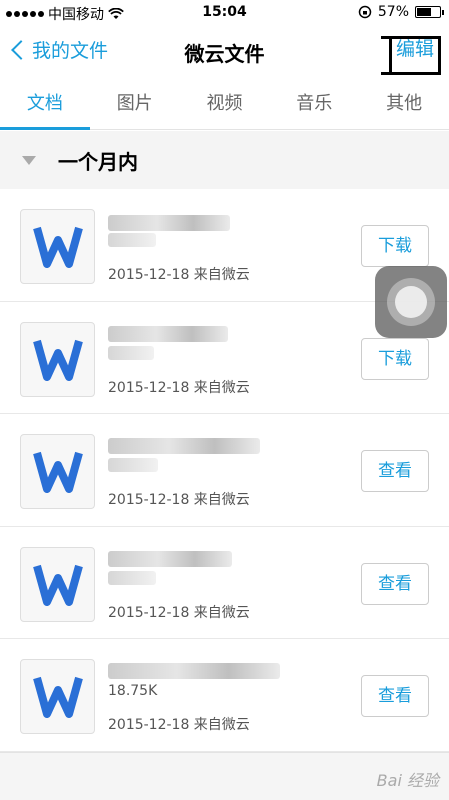 This screenshot has width=449, height=800. Describe the element at coordinates (224, 13) in the screenshot. I see `status-bar: 中国移动 15:04 57%` at that location.